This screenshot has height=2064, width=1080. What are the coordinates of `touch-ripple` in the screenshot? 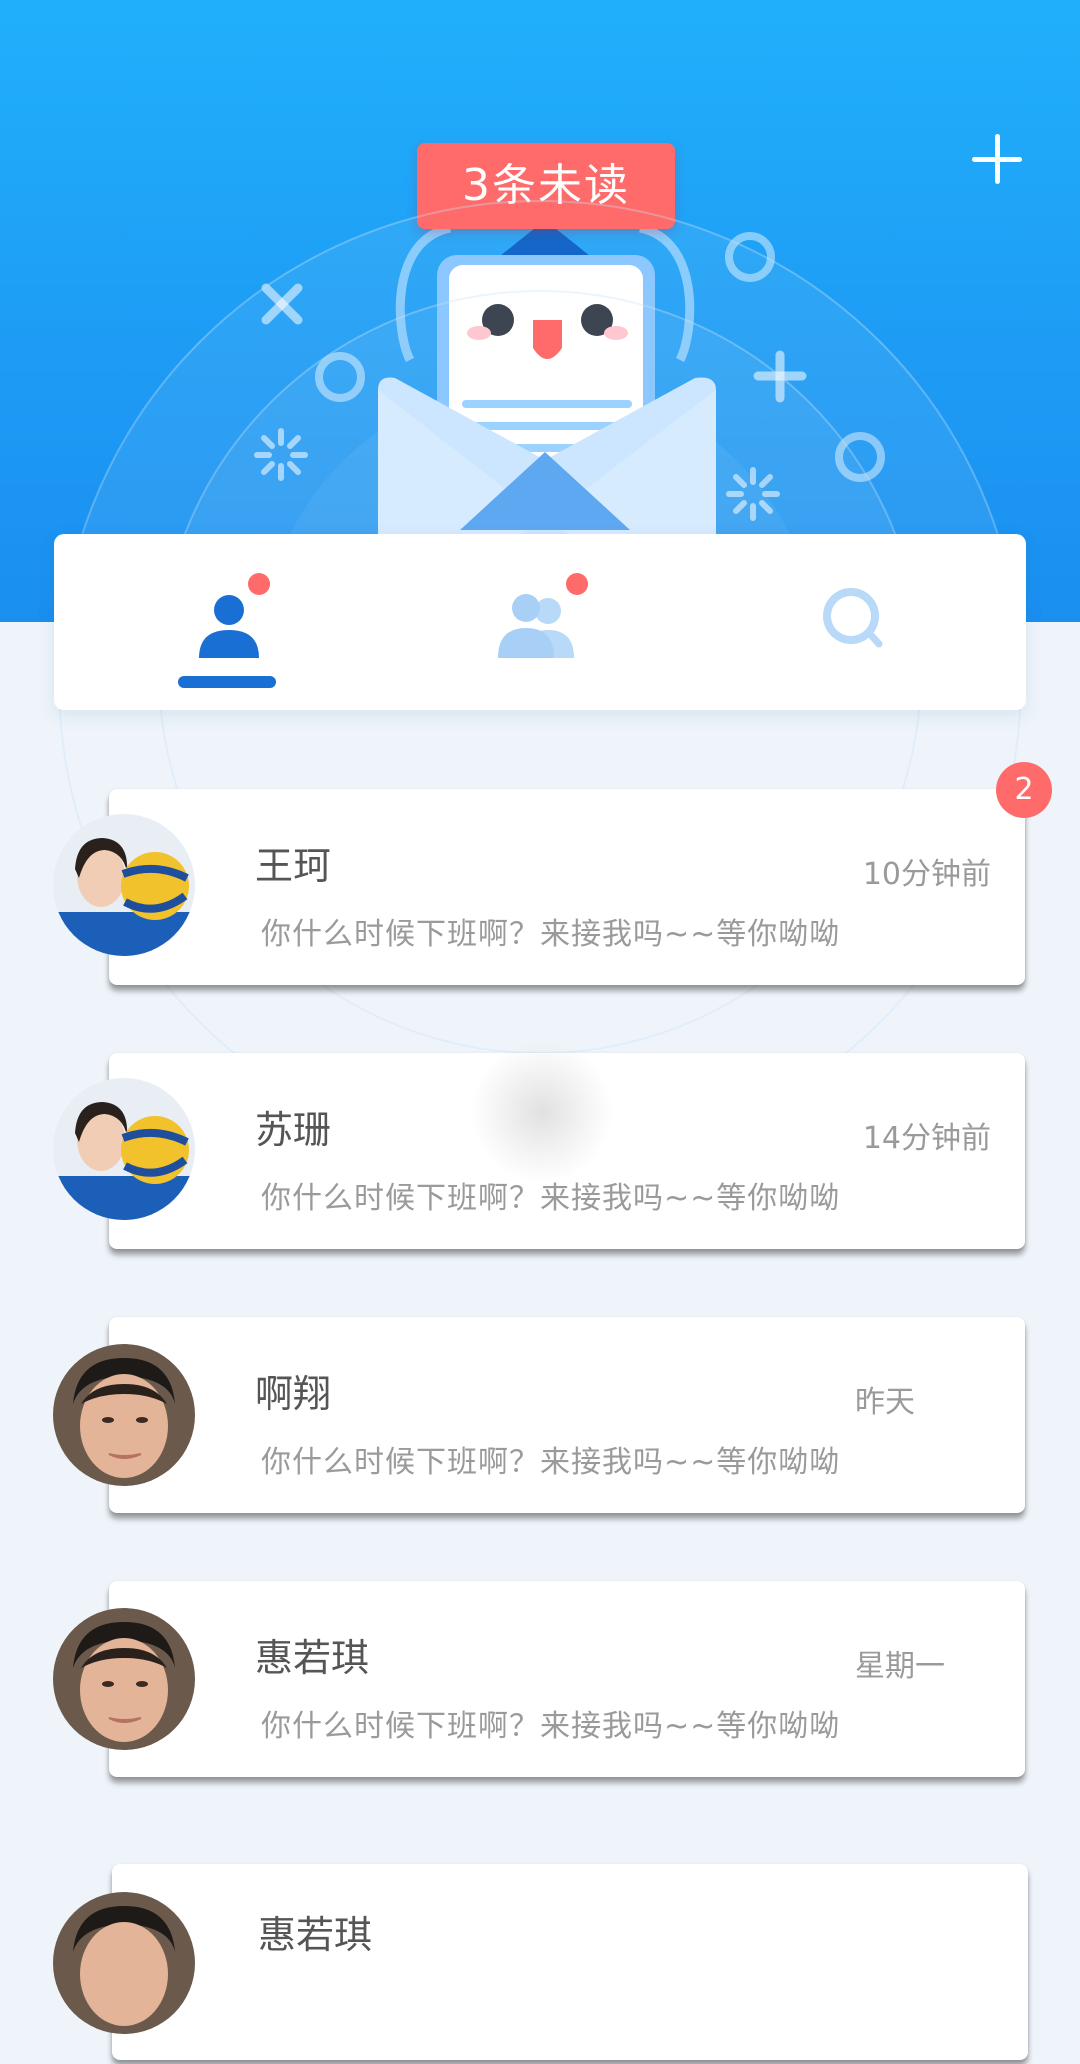 It's located at (542, 1112).